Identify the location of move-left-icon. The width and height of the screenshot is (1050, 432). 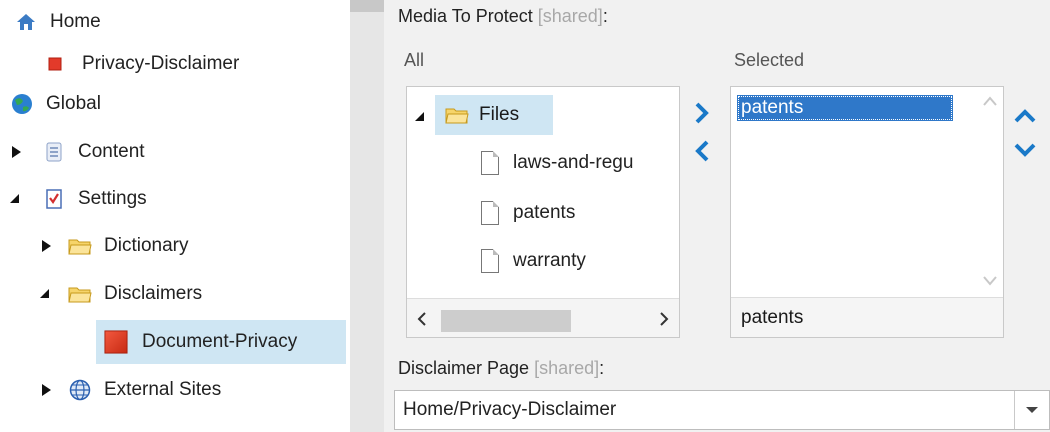
(702, 151).